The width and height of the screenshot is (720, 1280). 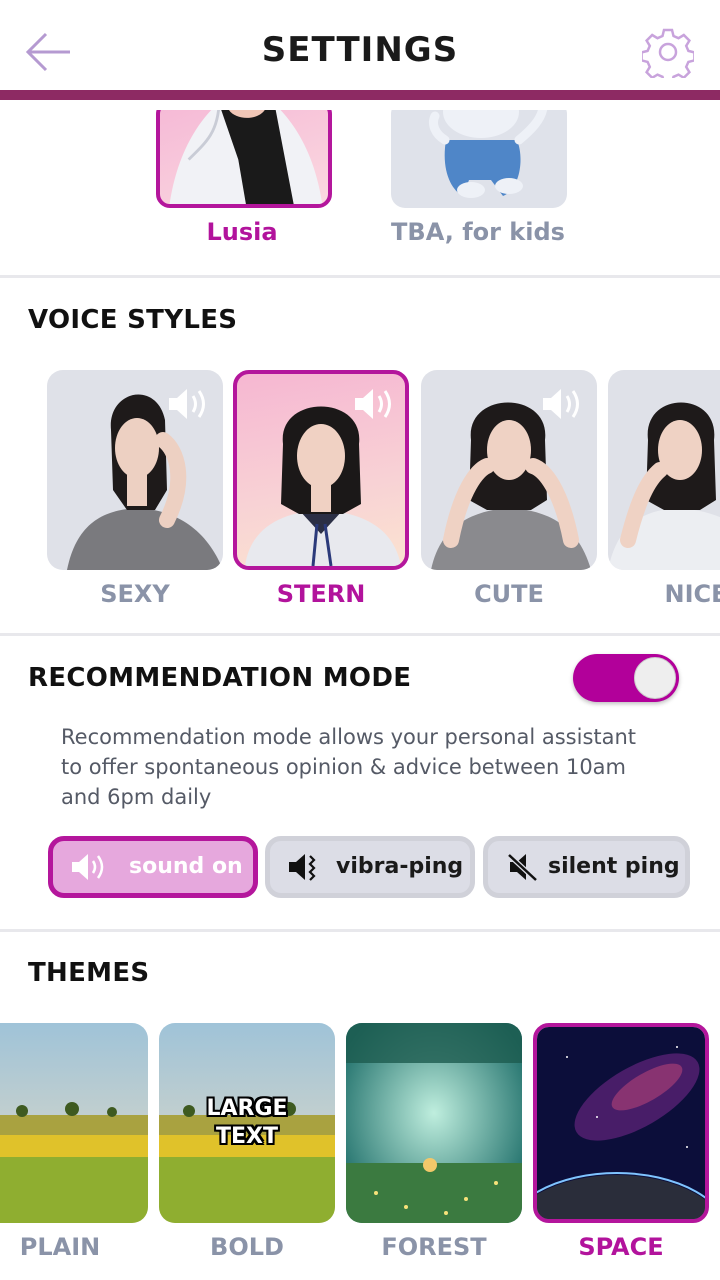 I want to click on voice-card-sexy, so click(x=135, y=470).